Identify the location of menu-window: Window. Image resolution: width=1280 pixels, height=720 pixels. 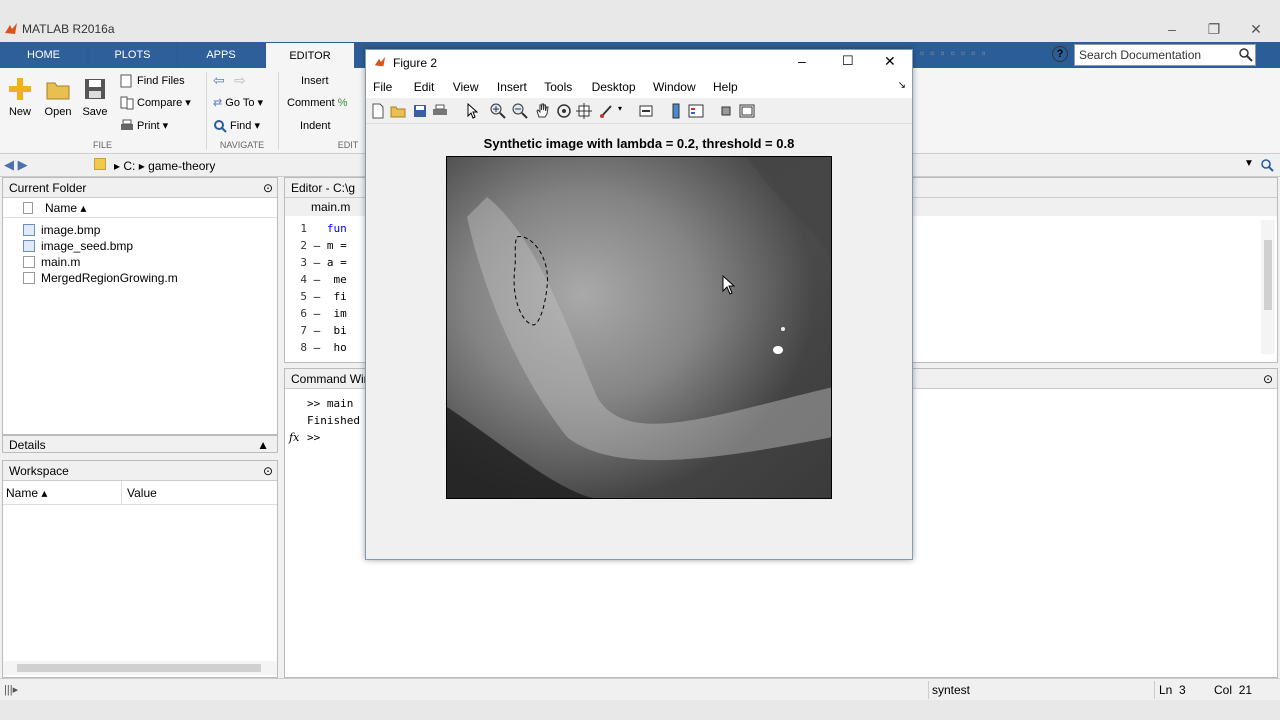
(674, 87).